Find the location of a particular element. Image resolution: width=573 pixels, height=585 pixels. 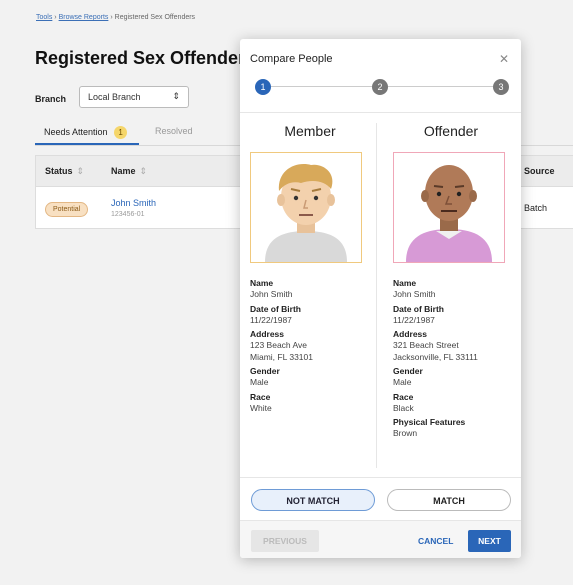

branch-label: Branch is located at coordinates (51, 99).